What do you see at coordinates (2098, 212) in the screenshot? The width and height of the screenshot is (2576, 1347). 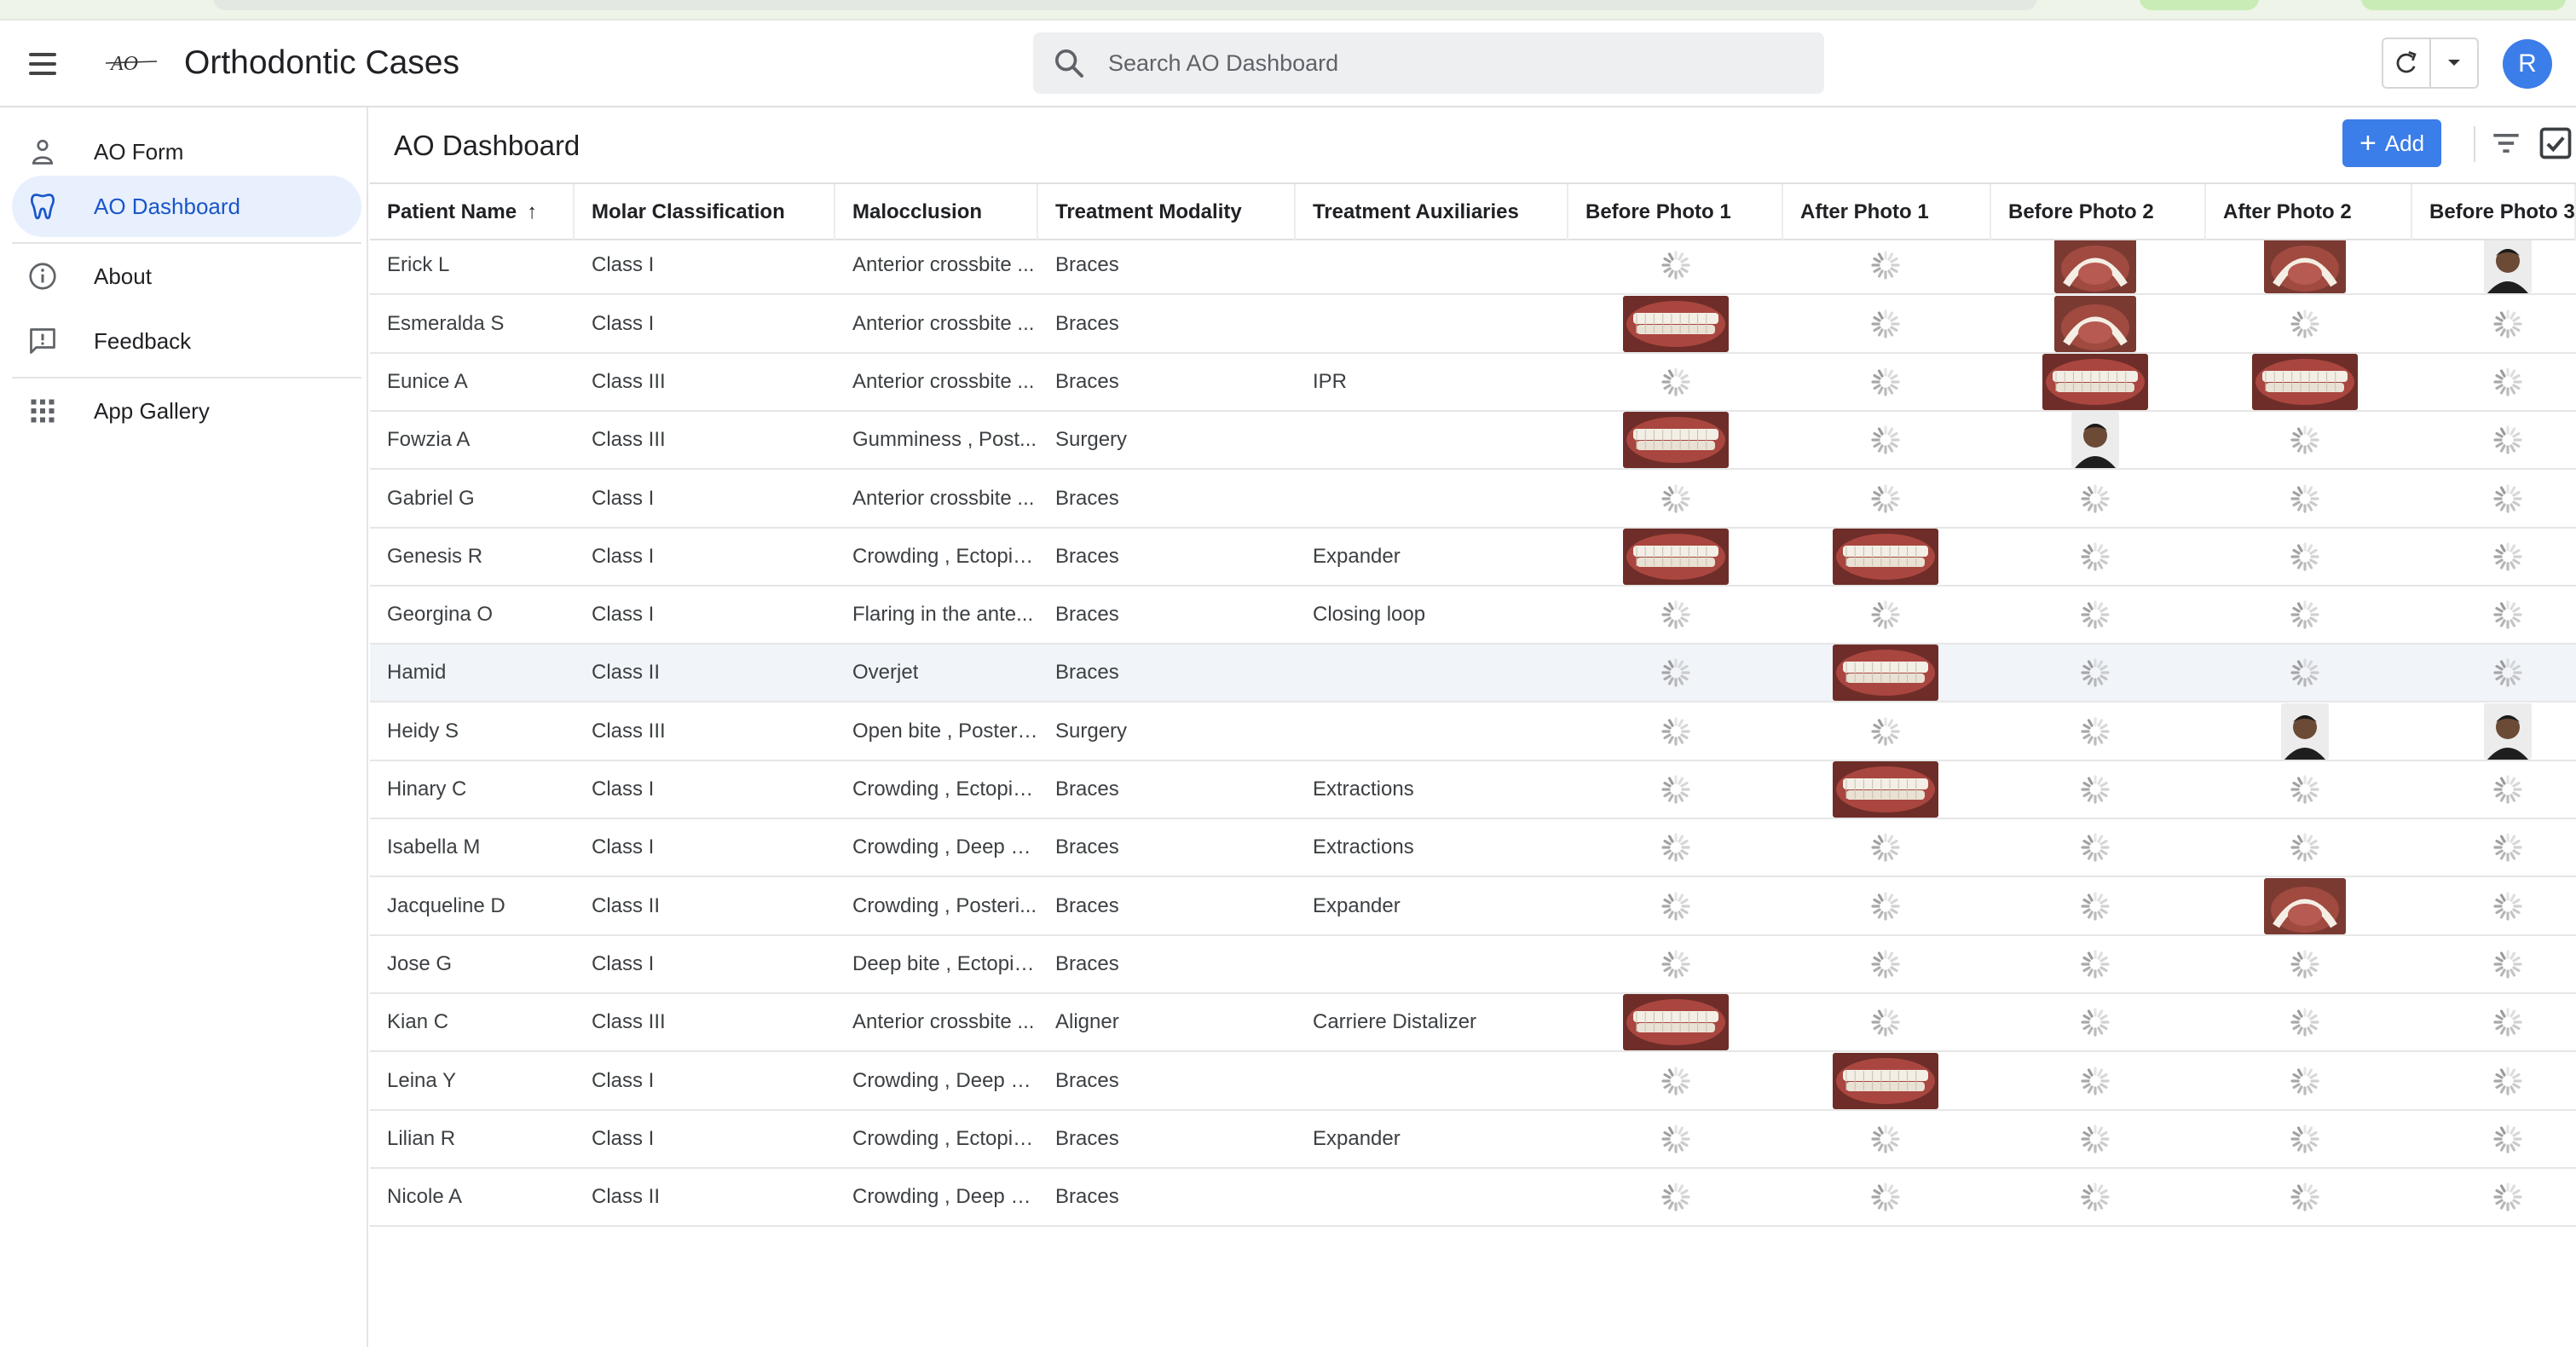 I see `column-header-before-photo-2: Before Photo 2` at bounding box center [2098, 212].